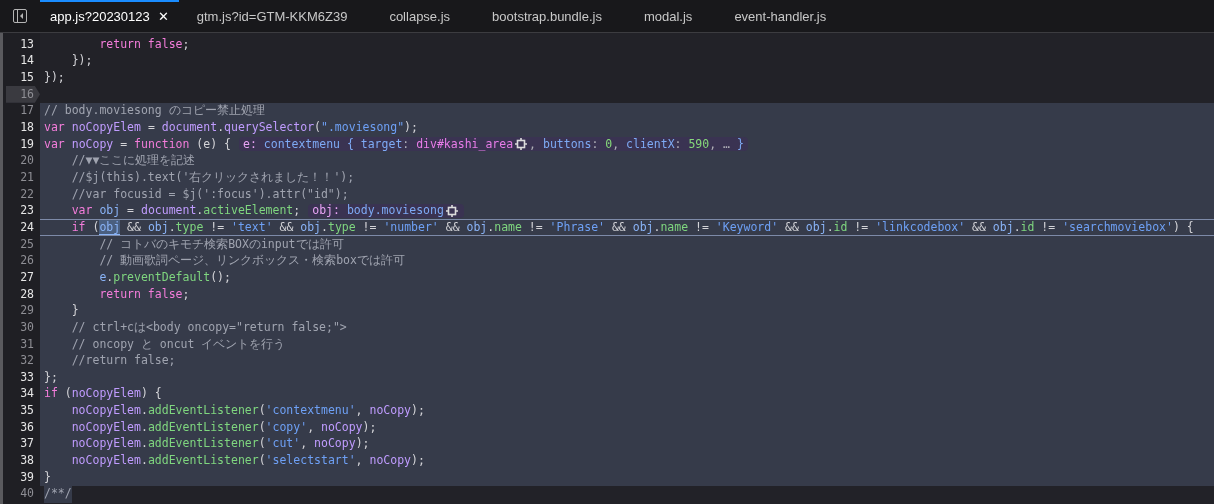  I want to click on line-number: 13, so click(27, 44).